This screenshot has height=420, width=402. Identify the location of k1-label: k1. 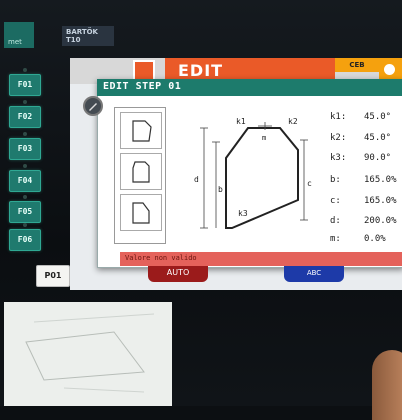
(241, 121).